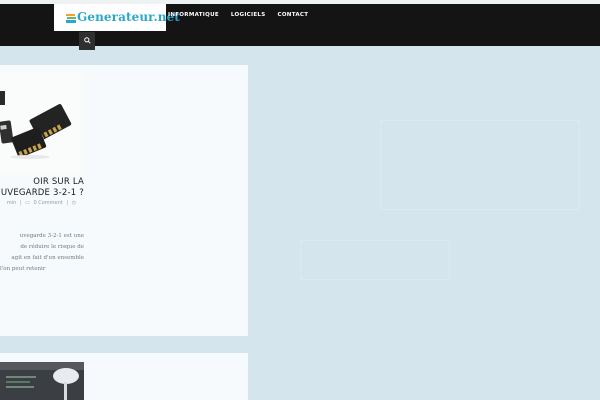 This screenshot has height=400, width=600. I want to click on excerpt-line: l'on peut retenir, so click(23, 269).